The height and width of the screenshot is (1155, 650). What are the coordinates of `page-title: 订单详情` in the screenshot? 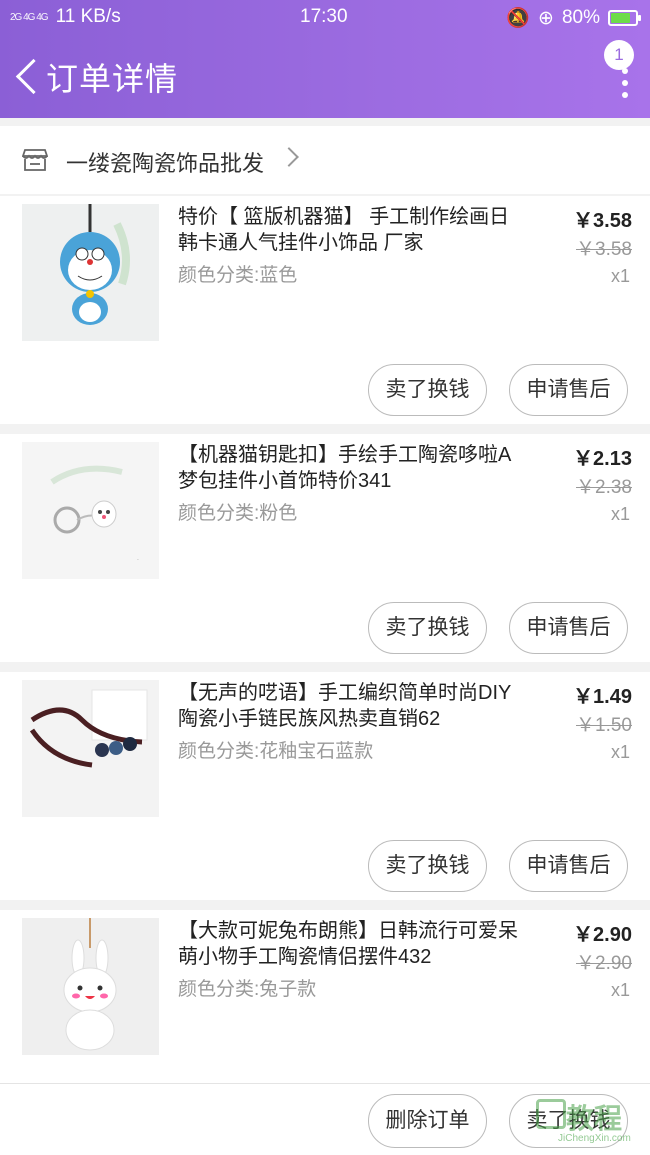 It's located at (112, 79).